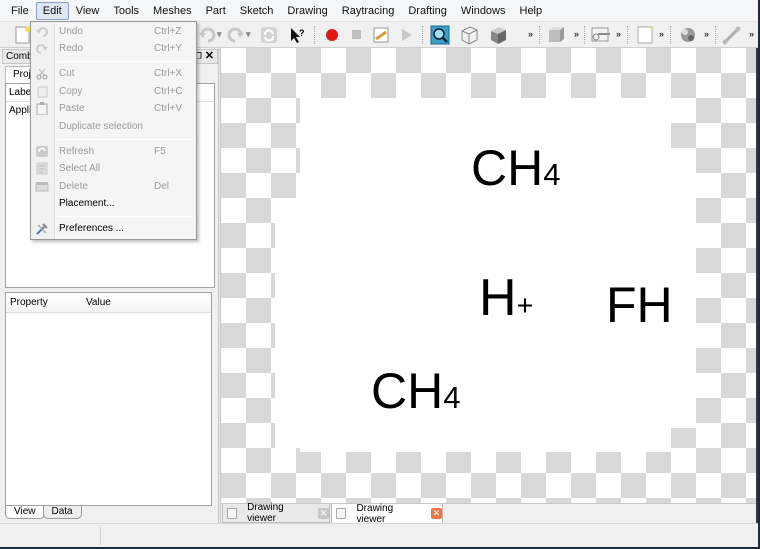 This screenshot has height=549, width=760. Describe the element at coordinates (42, 186) in the screenshot. I see `delete-icon` at that location.